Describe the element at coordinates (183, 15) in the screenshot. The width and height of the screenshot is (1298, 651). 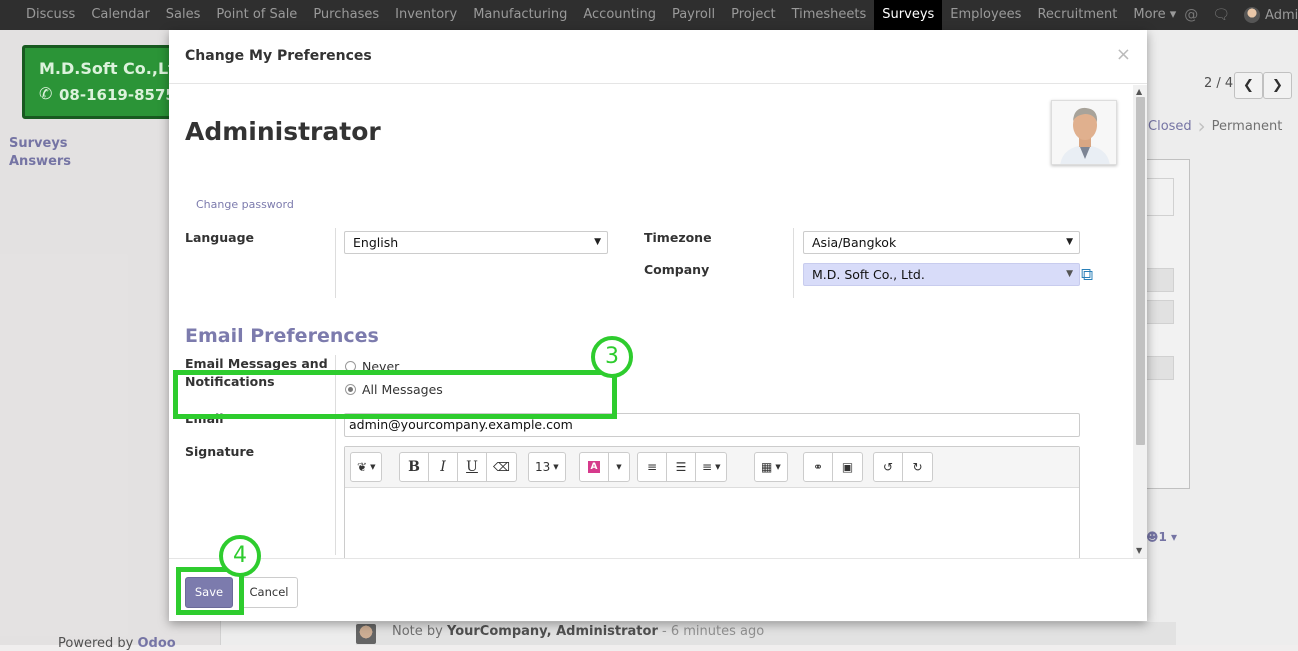
I see `nav-item-sales: Sales` at that location.